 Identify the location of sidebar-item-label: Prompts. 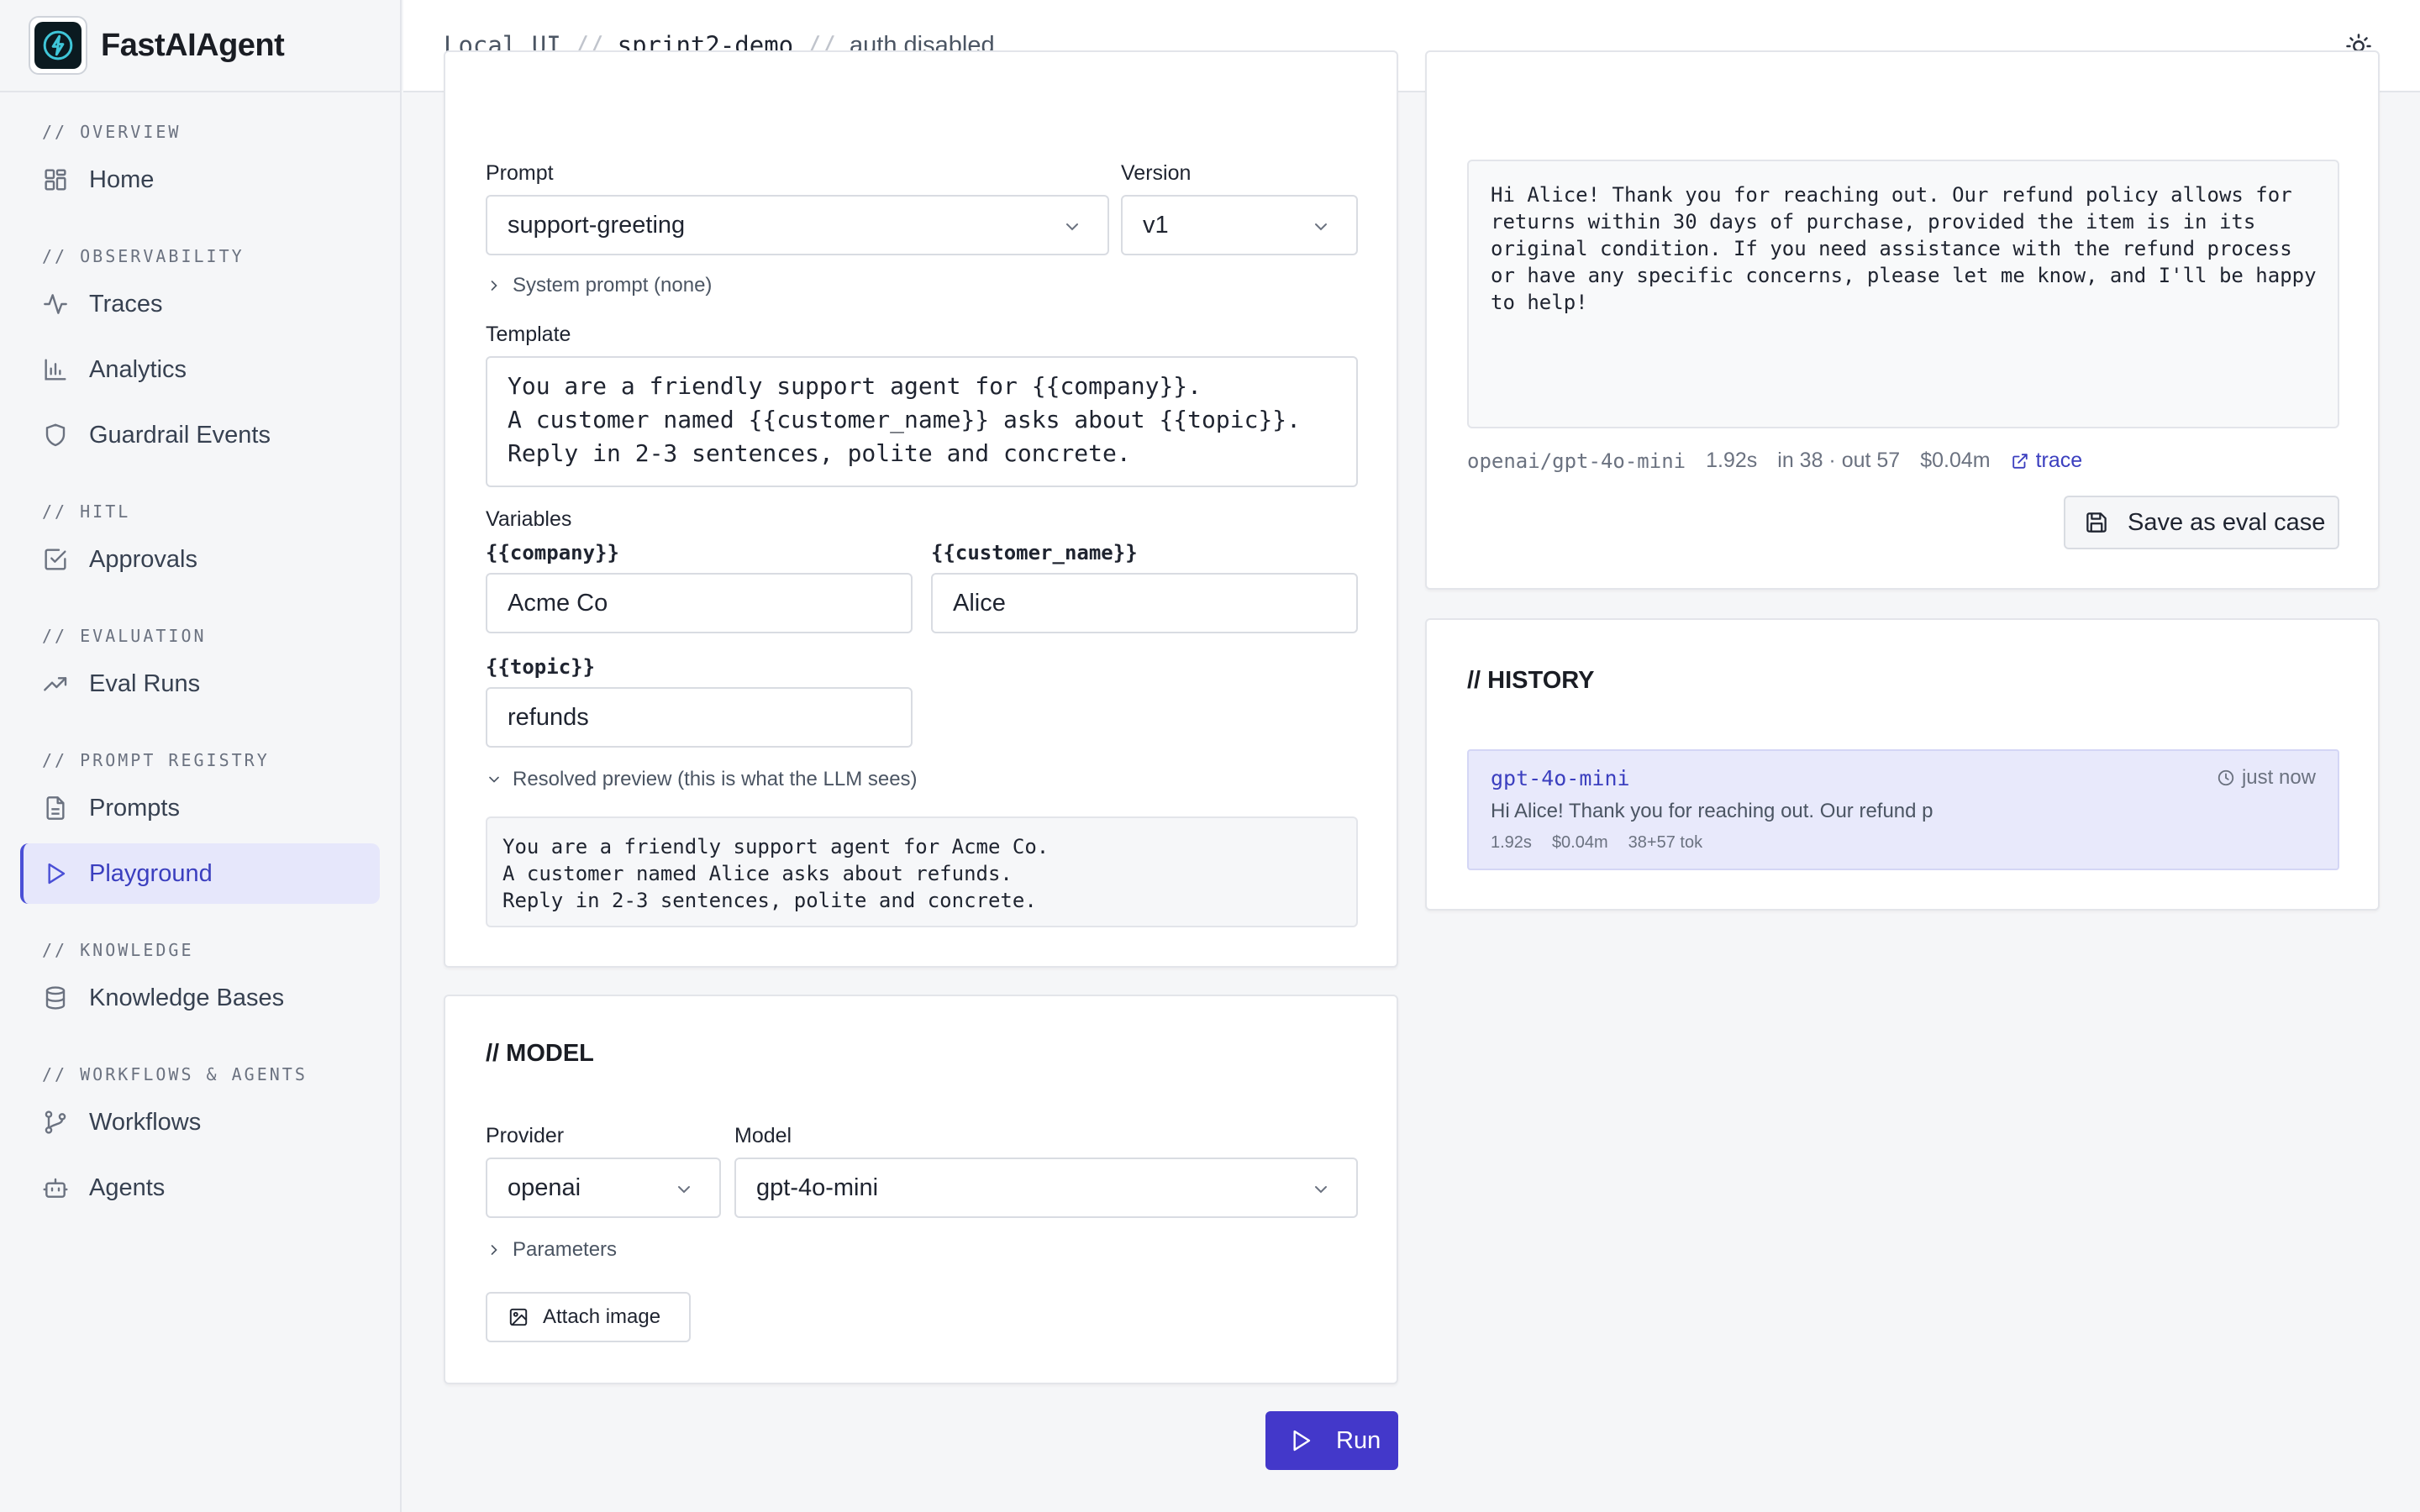
(134, 808).